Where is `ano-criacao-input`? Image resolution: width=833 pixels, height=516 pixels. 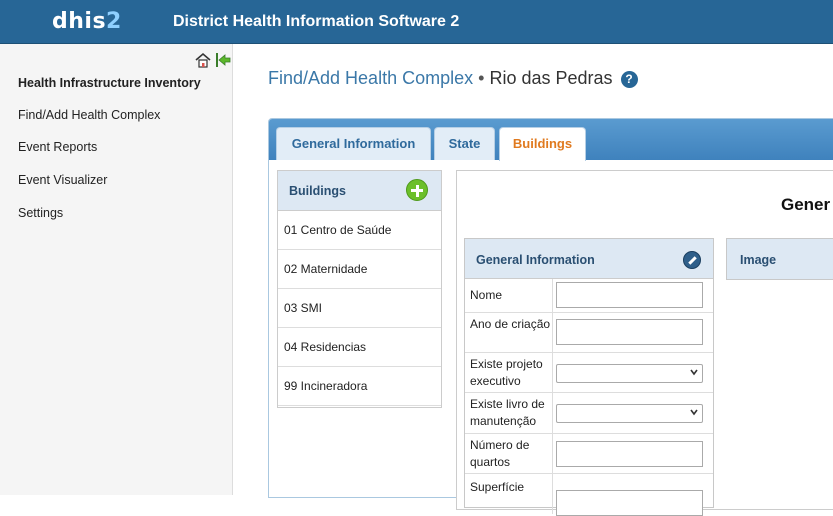
ano-criacao-input is located at coordinates (629, 332).